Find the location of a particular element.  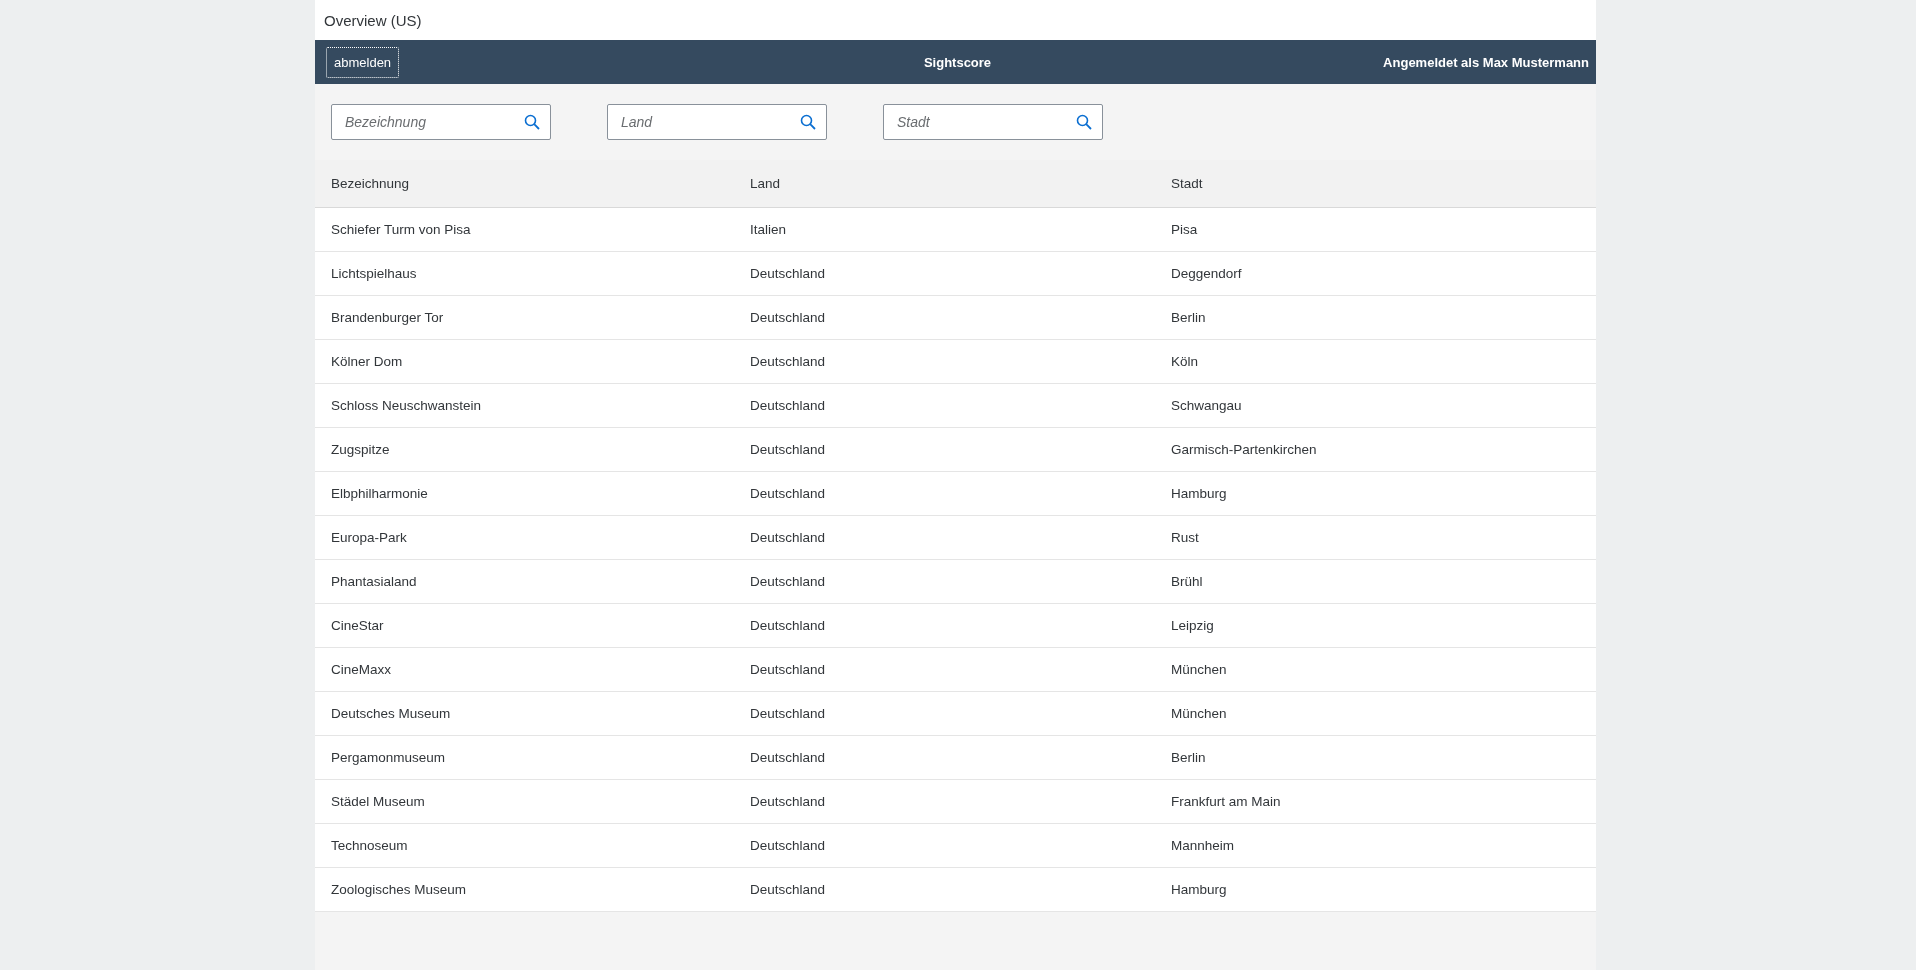

app-title: Sightscore is located at coordinates (957, 62).